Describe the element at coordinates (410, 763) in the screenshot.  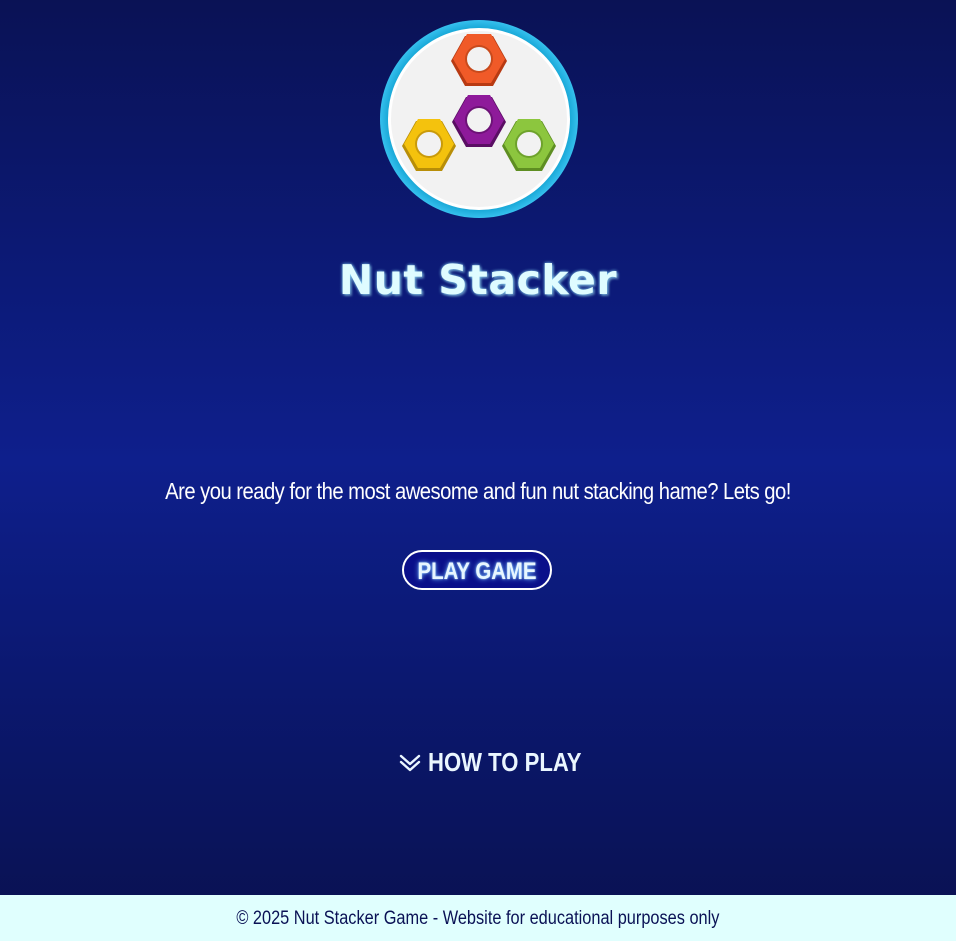
I see `double-chevron-down-icon` at that location.